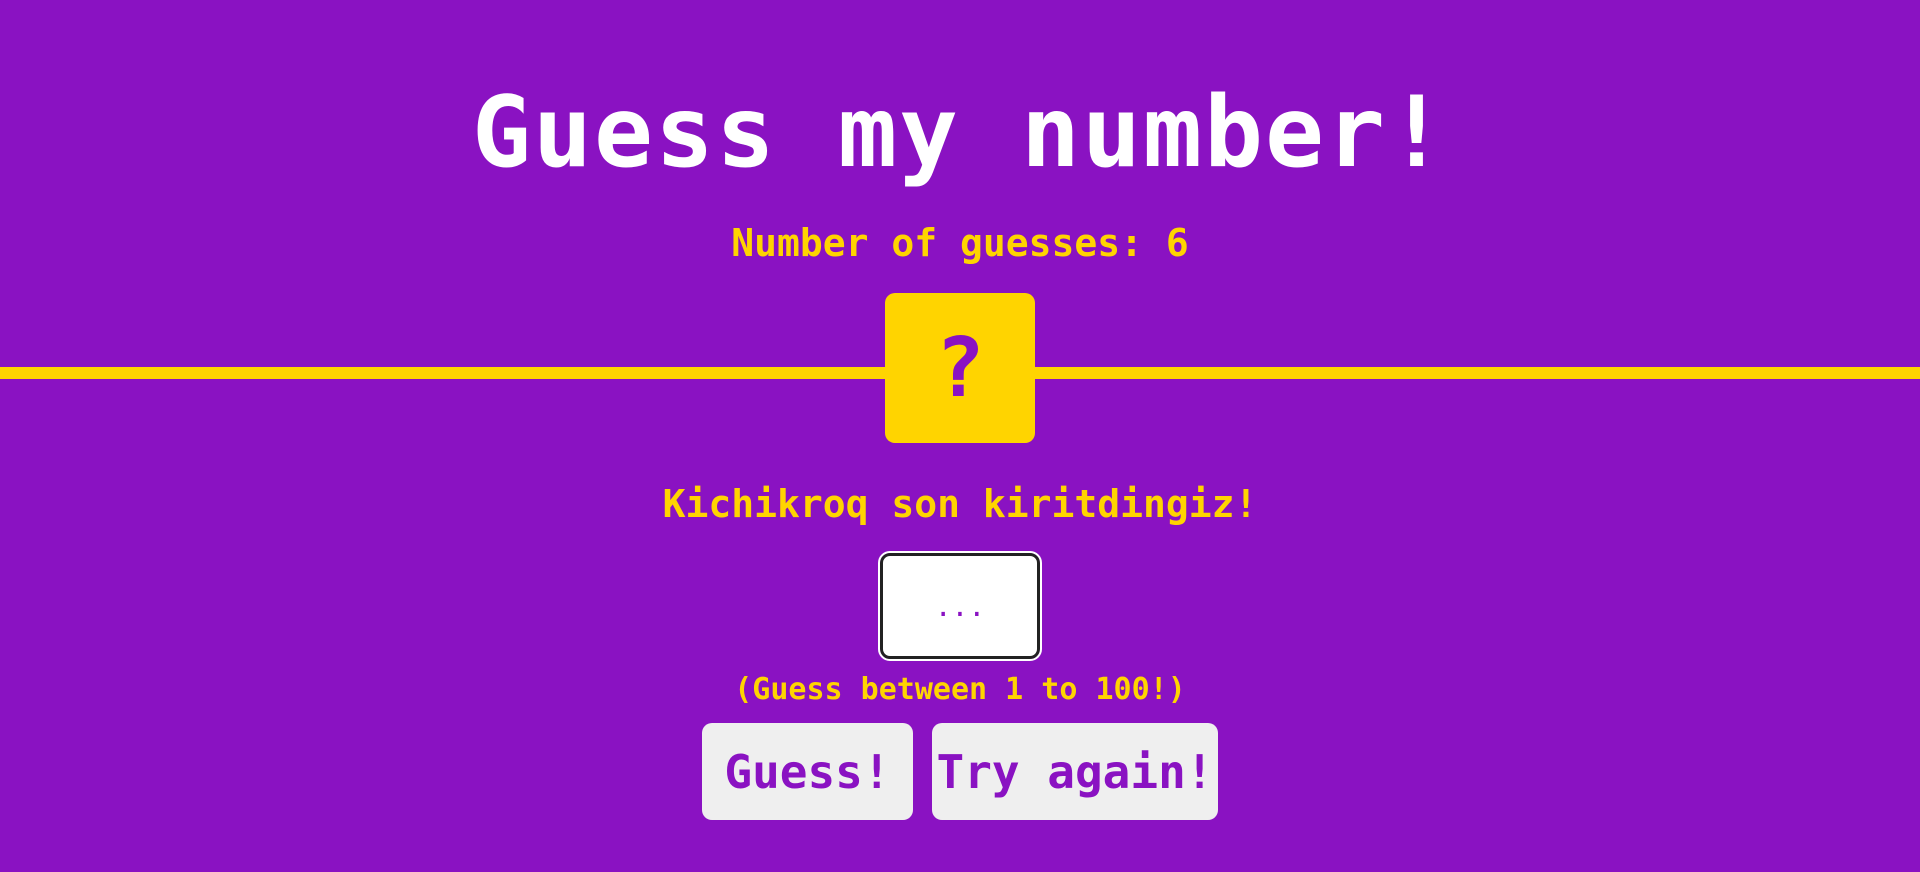 The height and width of the screenshot is (872, 1920). What do you see at coordinates (960, 504) in the screenshot?
I see `feedback-message: Kichikroq son kiritdingiz!` at bounding box center [960, 504].